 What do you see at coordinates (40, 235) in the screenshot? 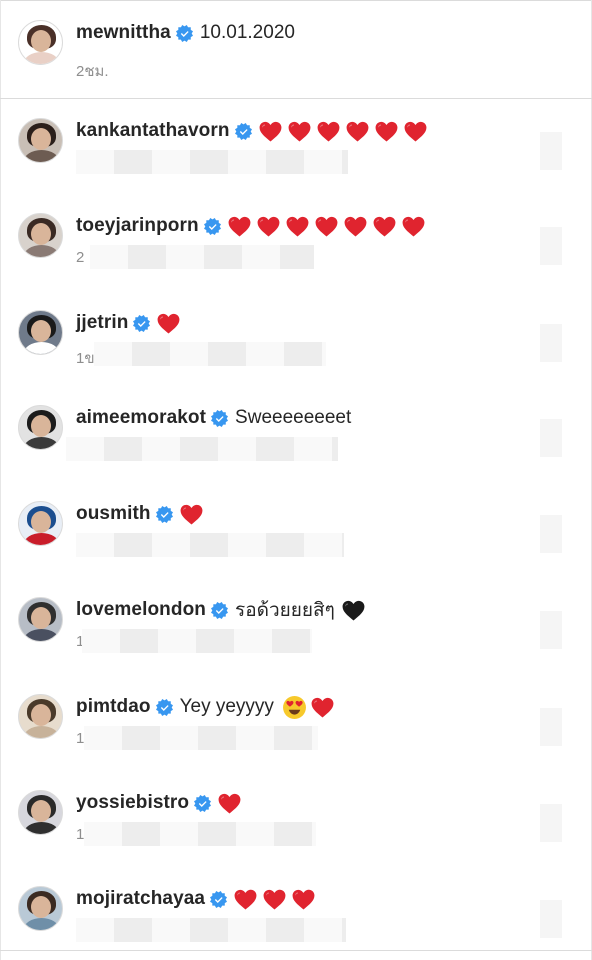
I see `avatar-toeyjarinporn` at bounding box center [40, 235].